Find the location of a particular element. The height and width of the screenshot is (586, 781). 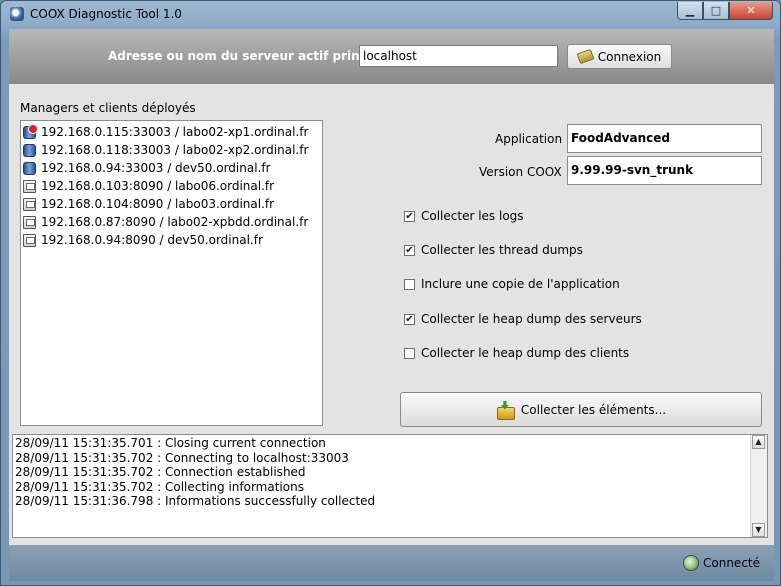

version-value: 9.99.99-svn_trunk is located at coordinates (664, 170).